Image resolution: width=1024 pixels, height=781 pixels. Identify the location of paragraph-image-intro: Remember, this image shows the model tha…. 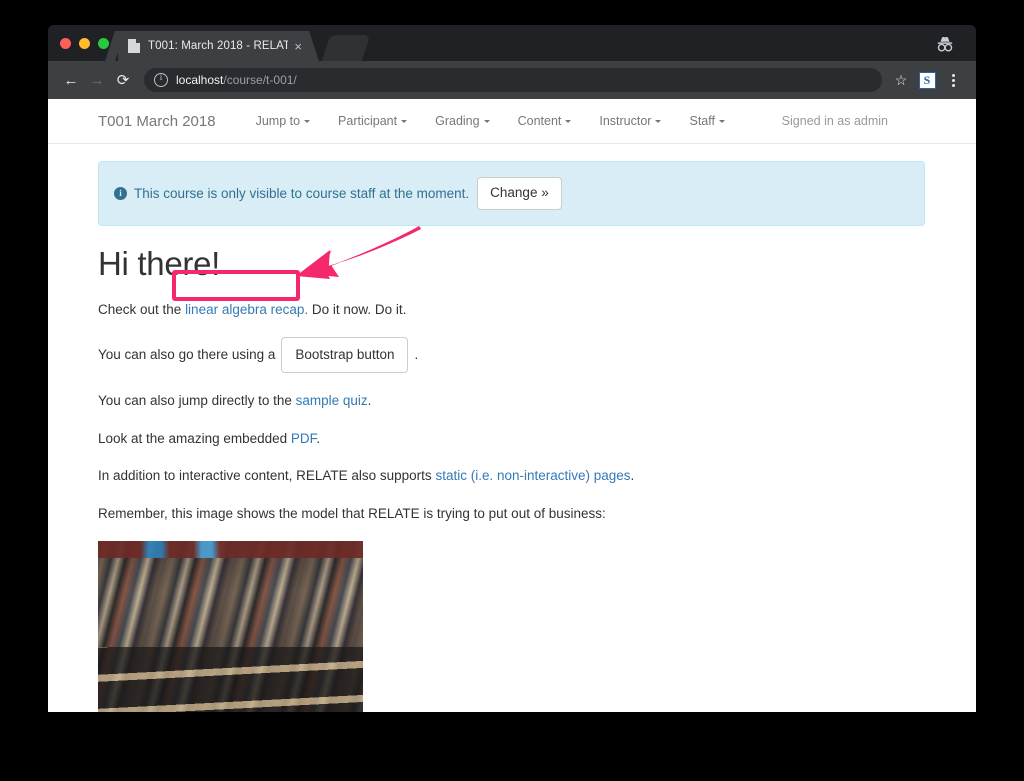
(352, 513).